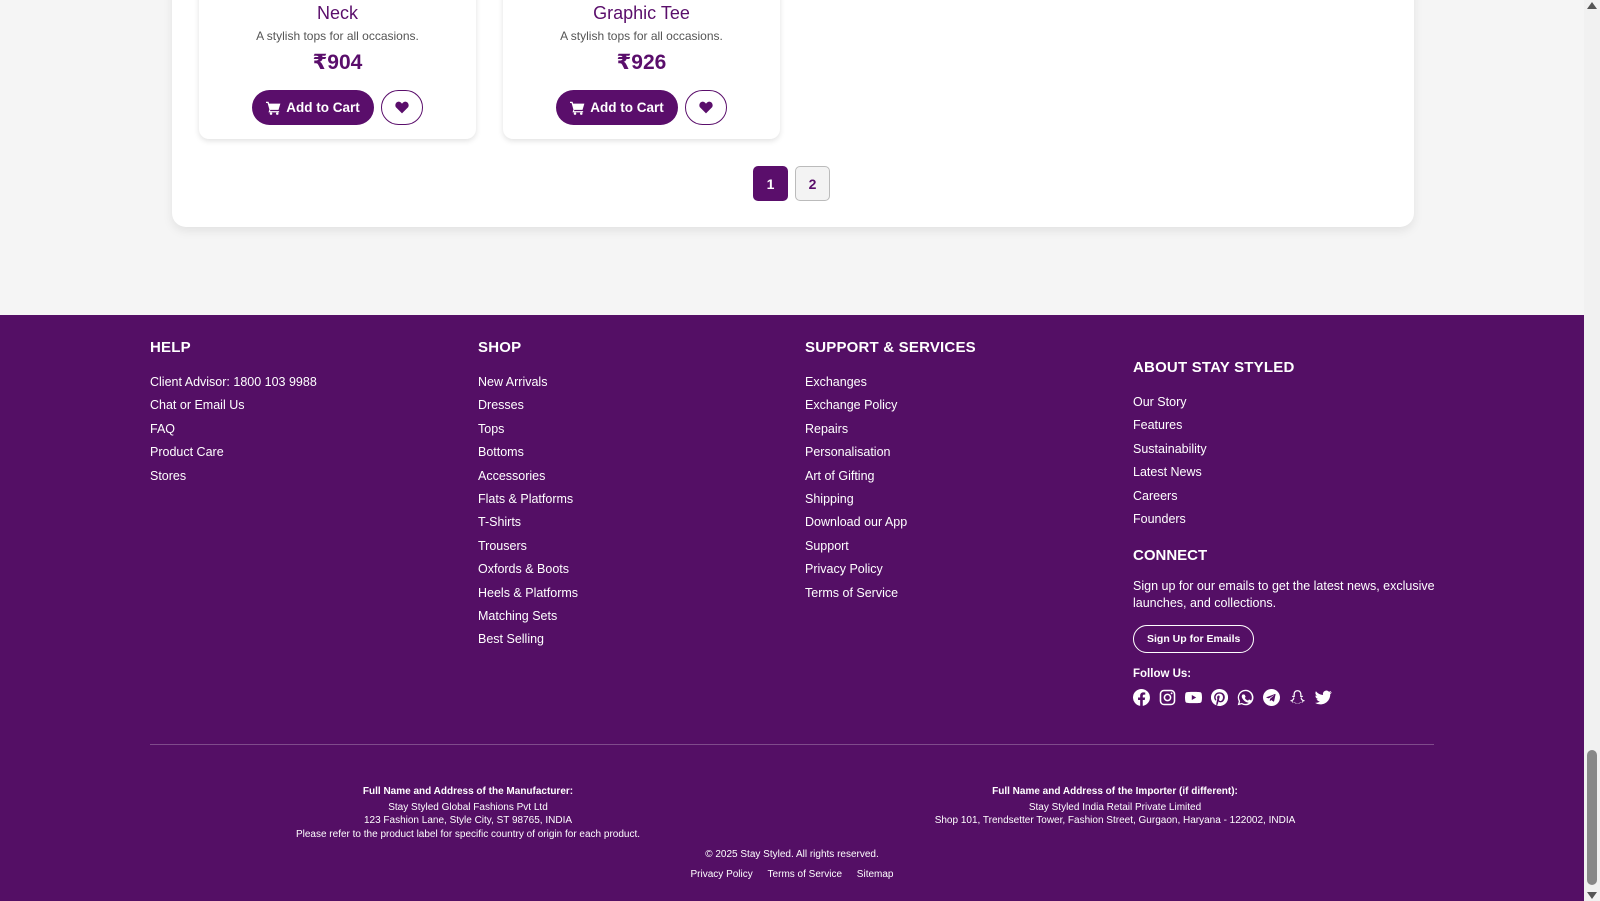 Image resolution: width=1600 pixels, height=901 pixels. What do you see at coordinates (770, 183) in the screenshot?
I see `page-1-button: 1` at bounding box center [770, 183].